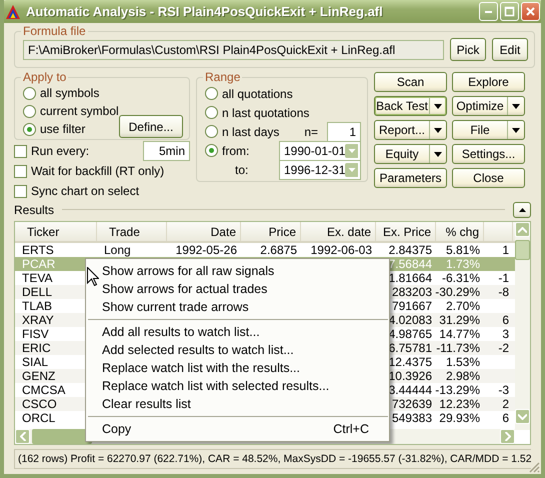 The image size is (545, 478). What do you see at coordinates (54, 31) in the screenshot?
I see `group-label: Formula file` at bounding box center [54, 31].